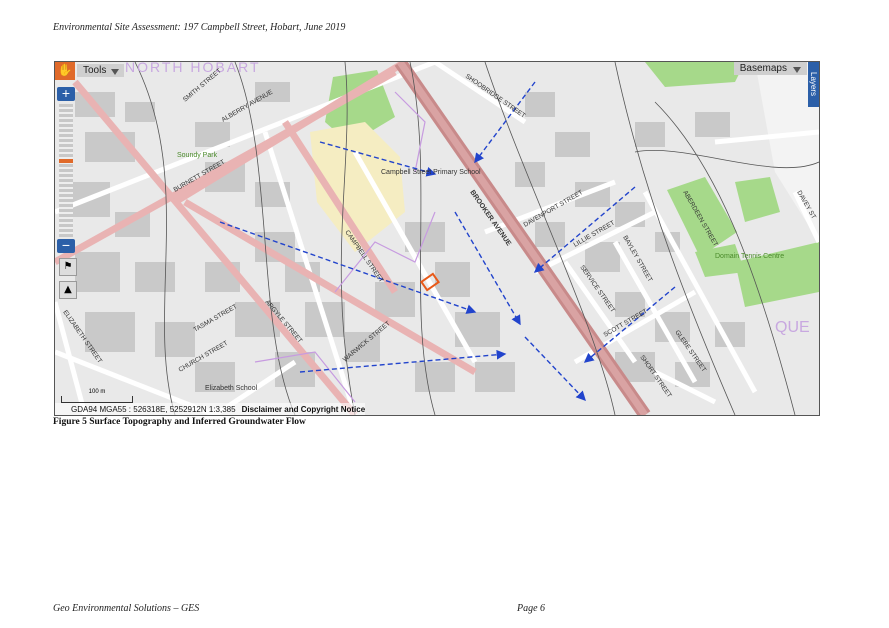  What do you see at coordinates (495, 96) in the screenshot?
I see `street-shoobridge: SHOOBRIDGE STREET` at bounding box center [495, 96].